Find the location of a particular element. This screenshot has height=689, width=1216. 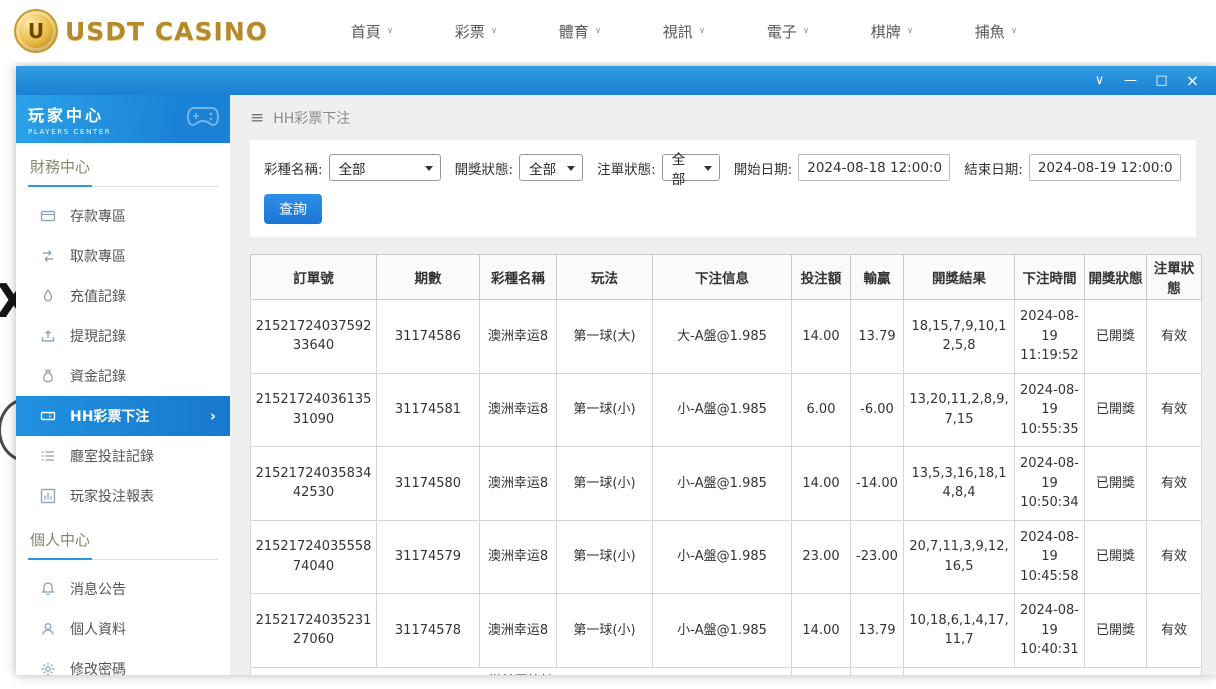

col-header-bet-info: 下注信息 is located at coordinates (722, 277).